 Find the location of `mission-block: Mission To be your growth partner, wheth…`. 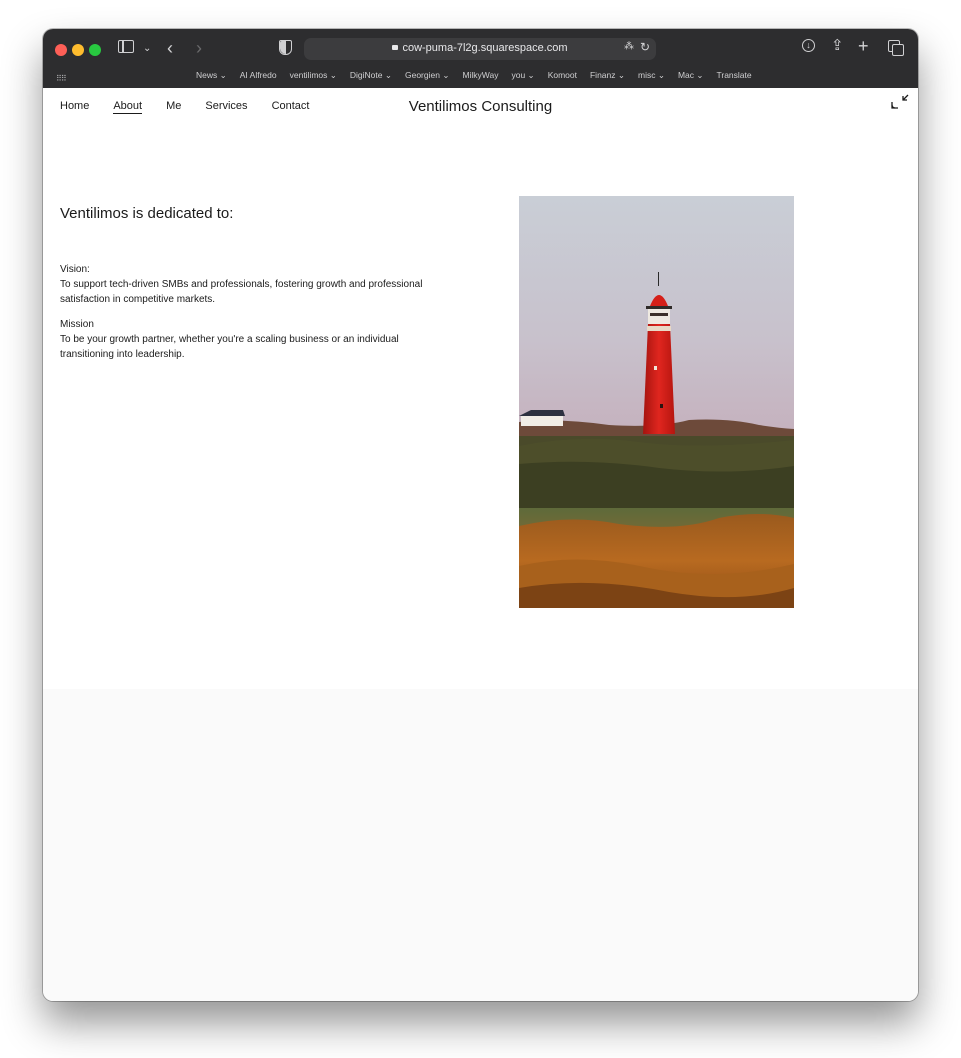

mission-block: Mission To be your growth partner, wheth… is located at coordinates (250, 339).